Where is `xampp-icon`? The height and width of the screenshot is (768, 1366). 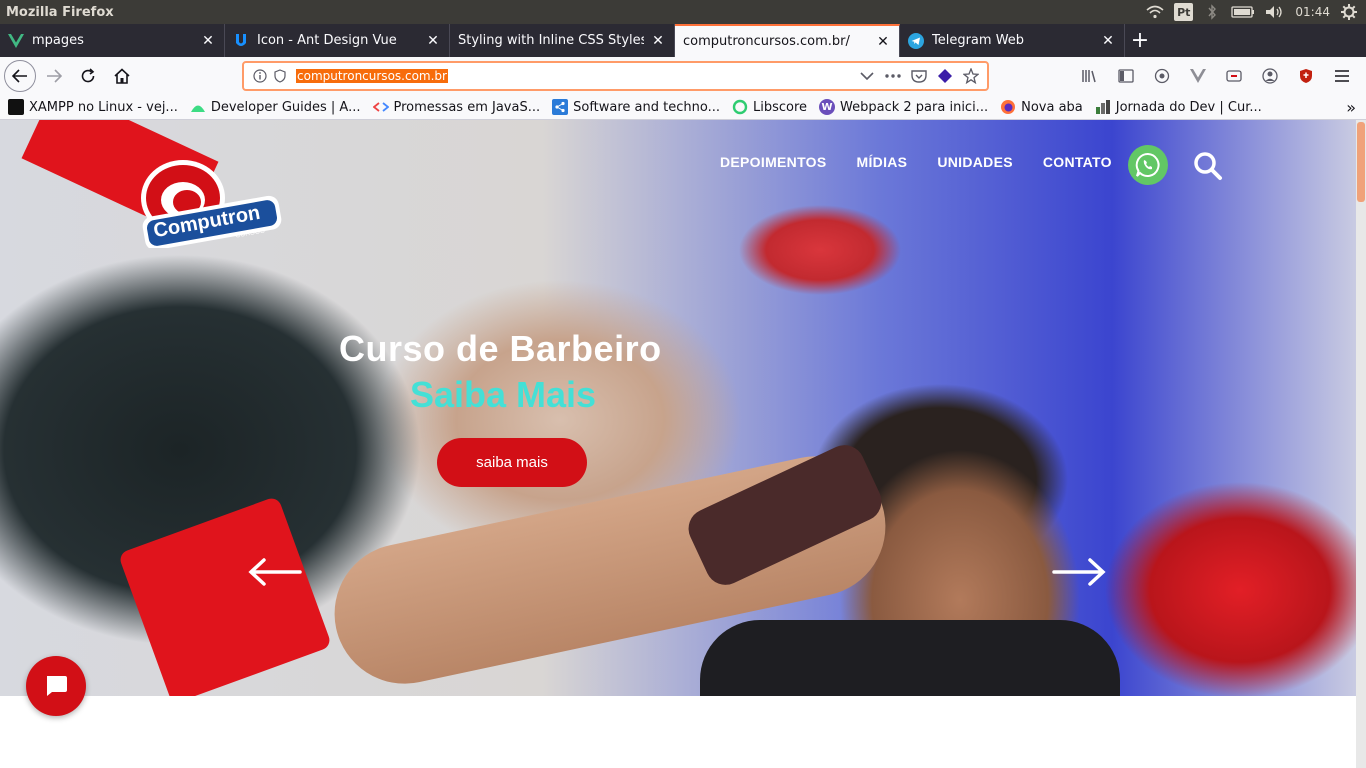 xampp-icon is located at coordinates (16, 107).